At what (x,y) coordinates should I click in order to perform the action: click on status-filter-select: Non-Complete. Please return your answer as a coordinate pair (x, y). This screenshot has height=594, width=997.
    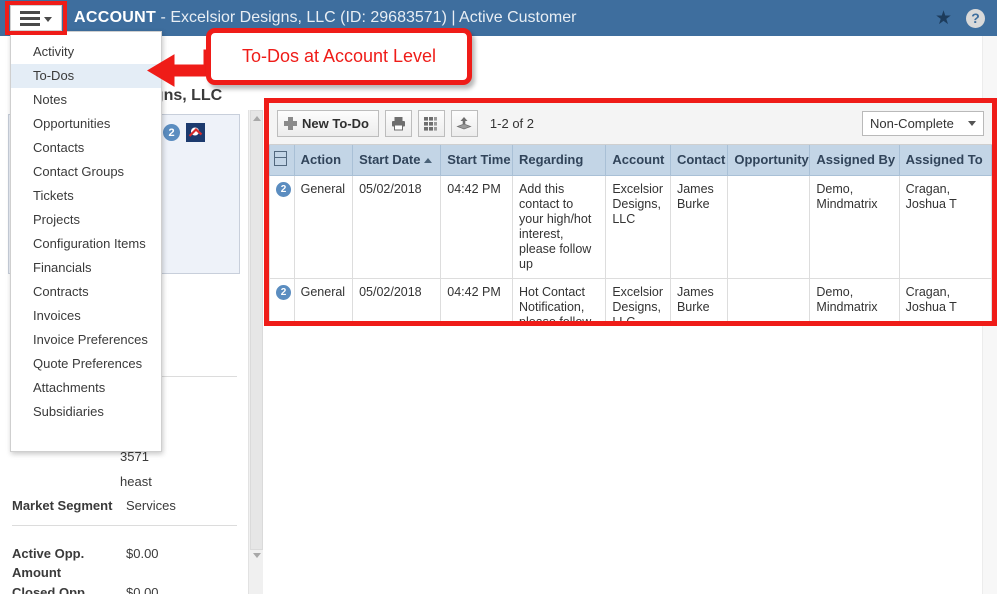
    Looking at the image, I should click on (923, 123).